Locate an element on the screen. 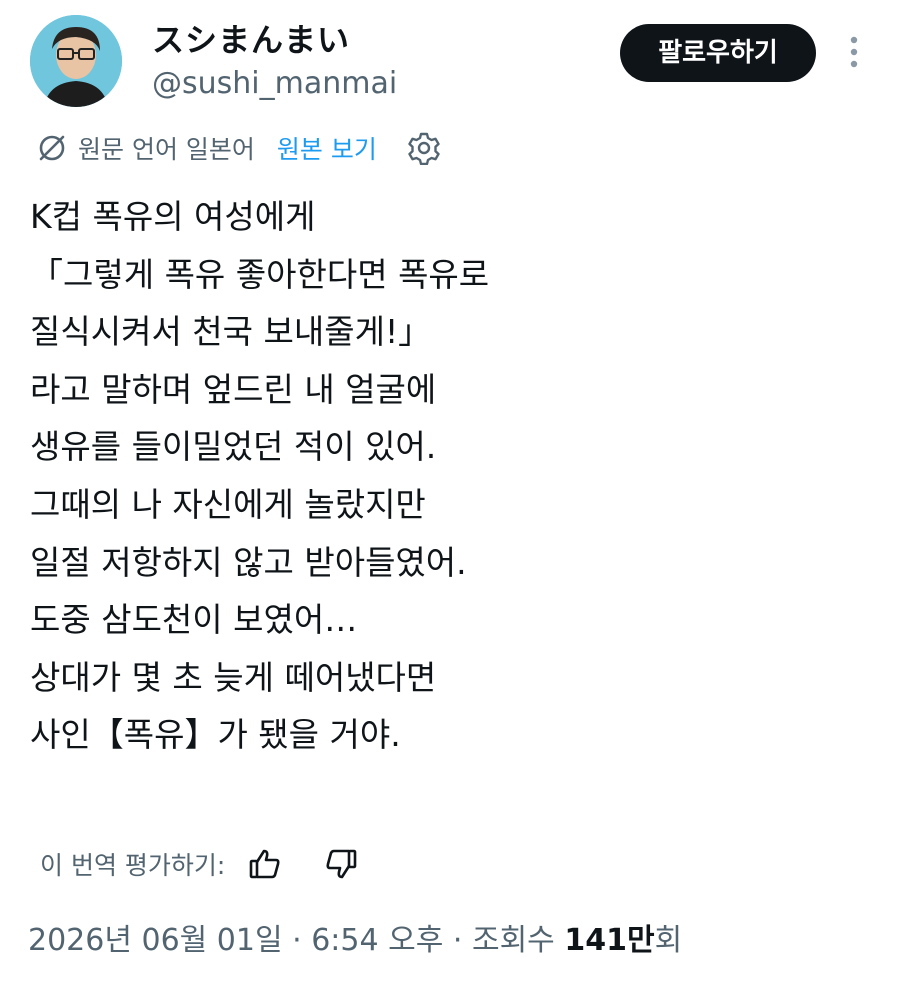 Image resolution: width=900 pixels, height=992 pixels. tweet-line: 일절 저항하지 않고 받아들였어. is located at coordinates (248, 562).